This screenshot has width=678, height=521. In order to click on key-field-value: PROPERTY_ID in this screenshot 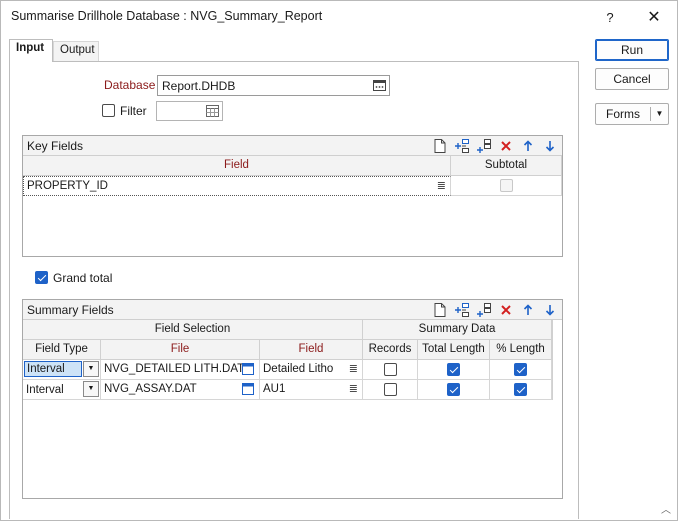, I will do `click(67, 186)`.